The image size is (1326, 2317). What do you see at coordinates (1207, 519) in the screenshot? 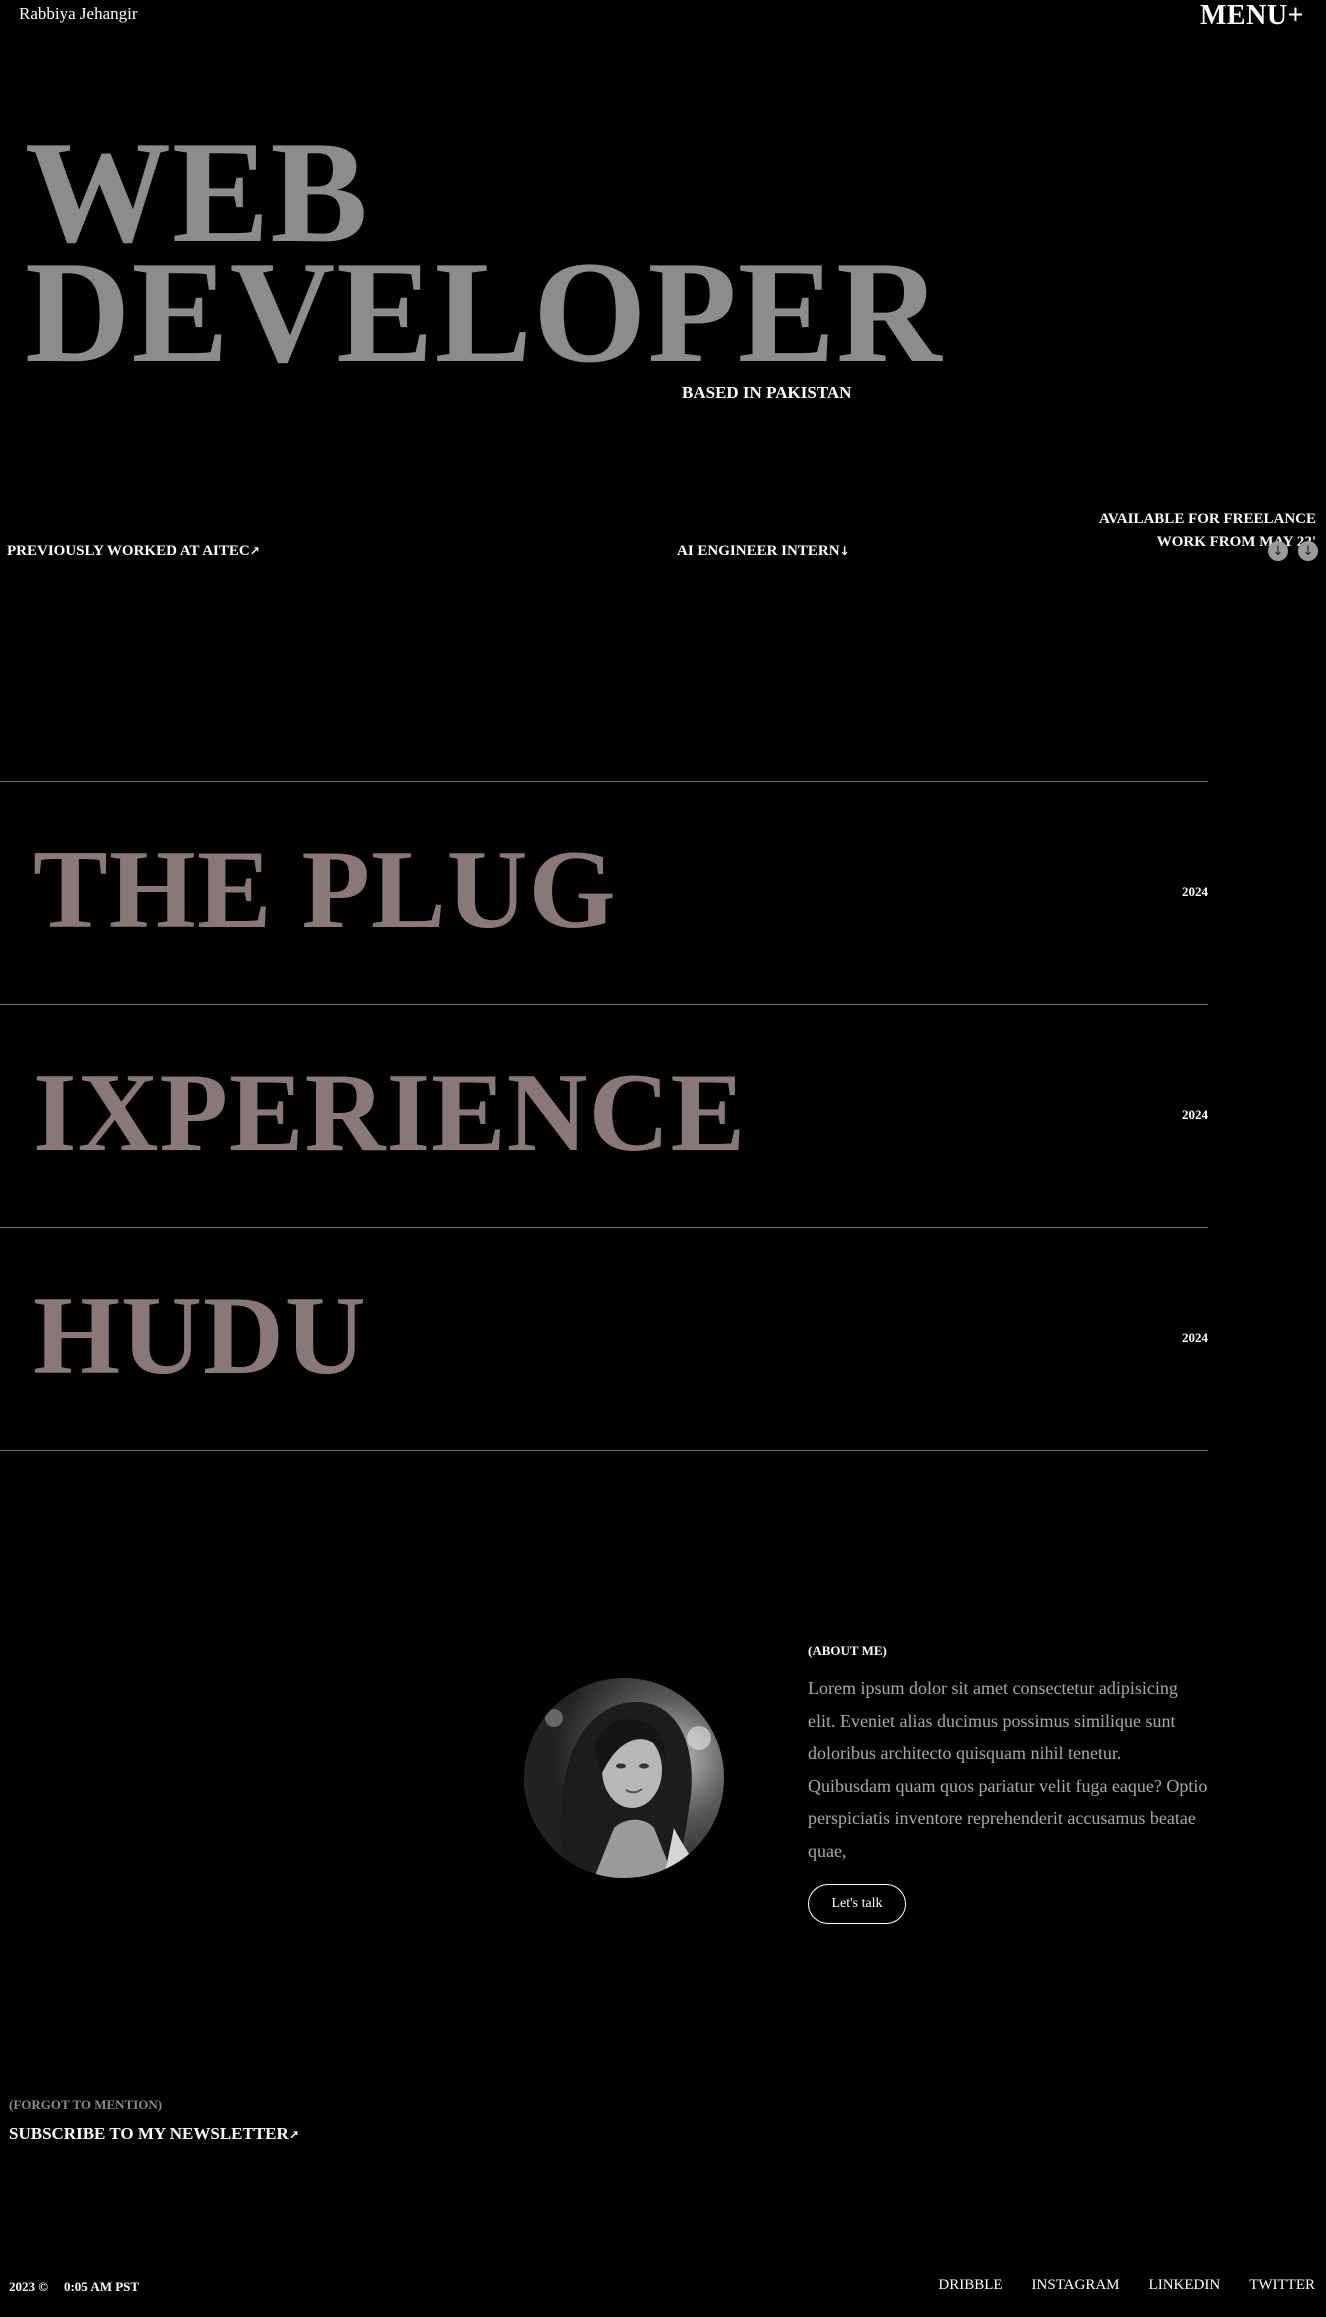
I see `availability-line-1: AVAILABLE FOR FREELANCE` at bounding box center [1207, 519].